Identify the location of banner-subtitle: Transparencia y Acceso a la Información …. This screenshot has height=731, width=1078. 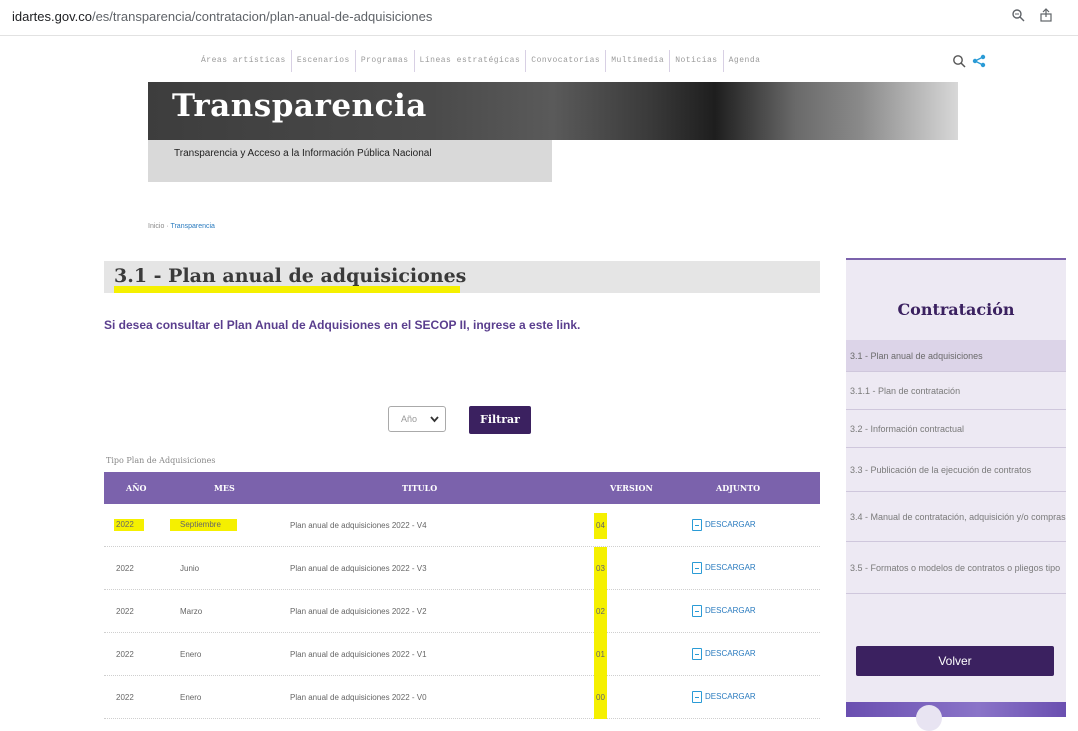
(303, 153).